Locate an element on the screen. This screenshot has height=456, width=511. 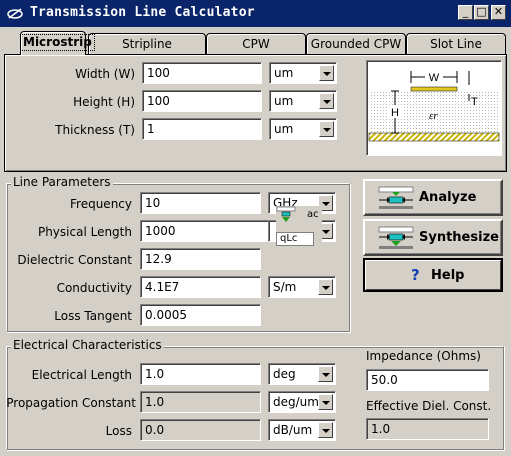
thickness-unit-select: um is located at coordinates (303, 129).